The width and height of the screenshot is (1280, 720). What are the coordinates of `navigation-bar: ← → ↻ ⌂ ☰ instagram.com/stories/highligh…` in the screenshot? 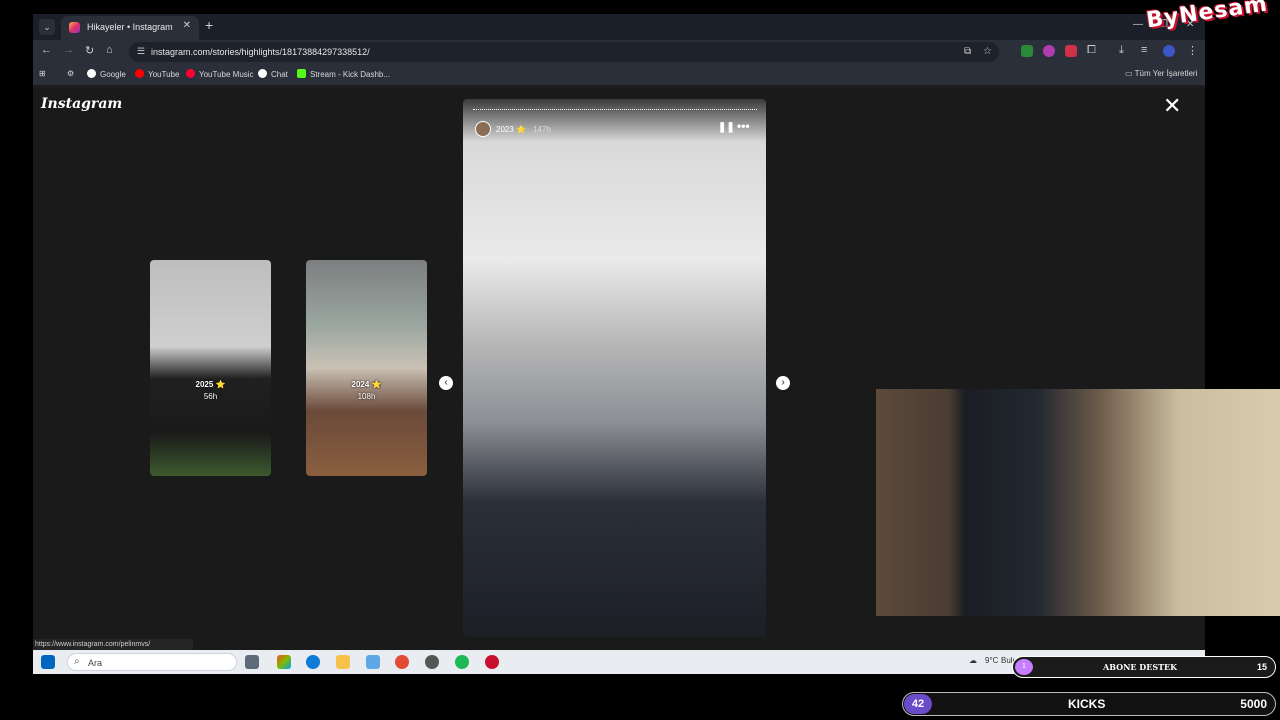 It's located at (619, 52).